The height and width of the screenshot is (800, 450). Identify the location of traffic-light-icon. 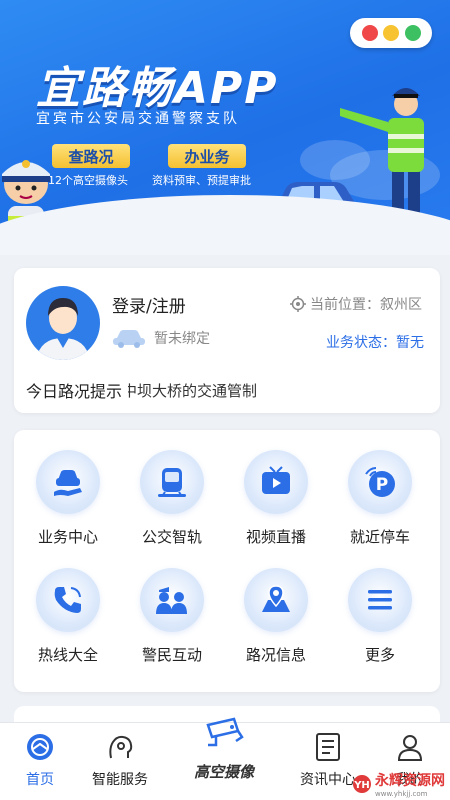
(391, 33).